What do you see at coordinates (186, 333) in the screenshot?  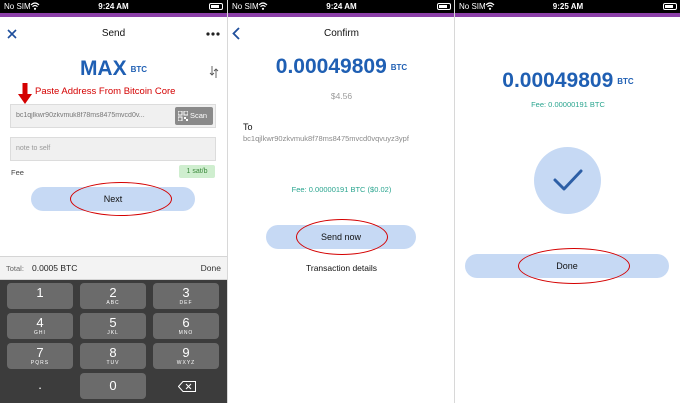 I see `key-letters: MNO` at bounding box center [186, 333].